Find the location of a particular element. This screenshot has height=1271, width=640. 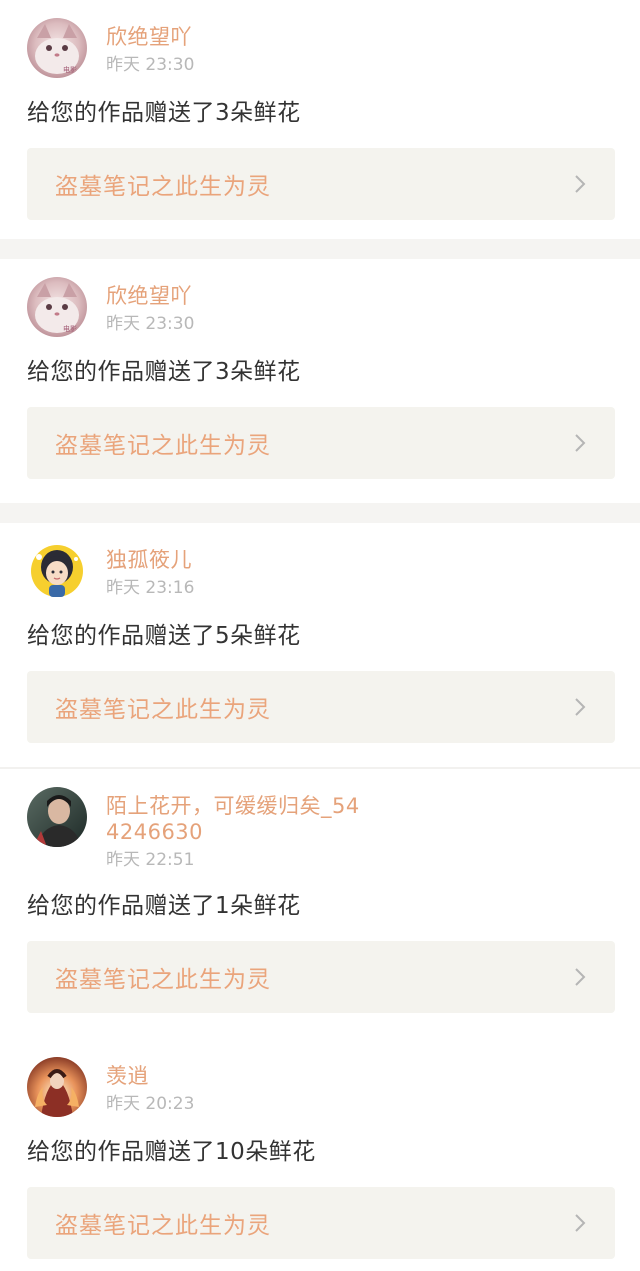

notification-header: 独孤筱儿 昨天 23:16 is located at coordinates (320, 562).